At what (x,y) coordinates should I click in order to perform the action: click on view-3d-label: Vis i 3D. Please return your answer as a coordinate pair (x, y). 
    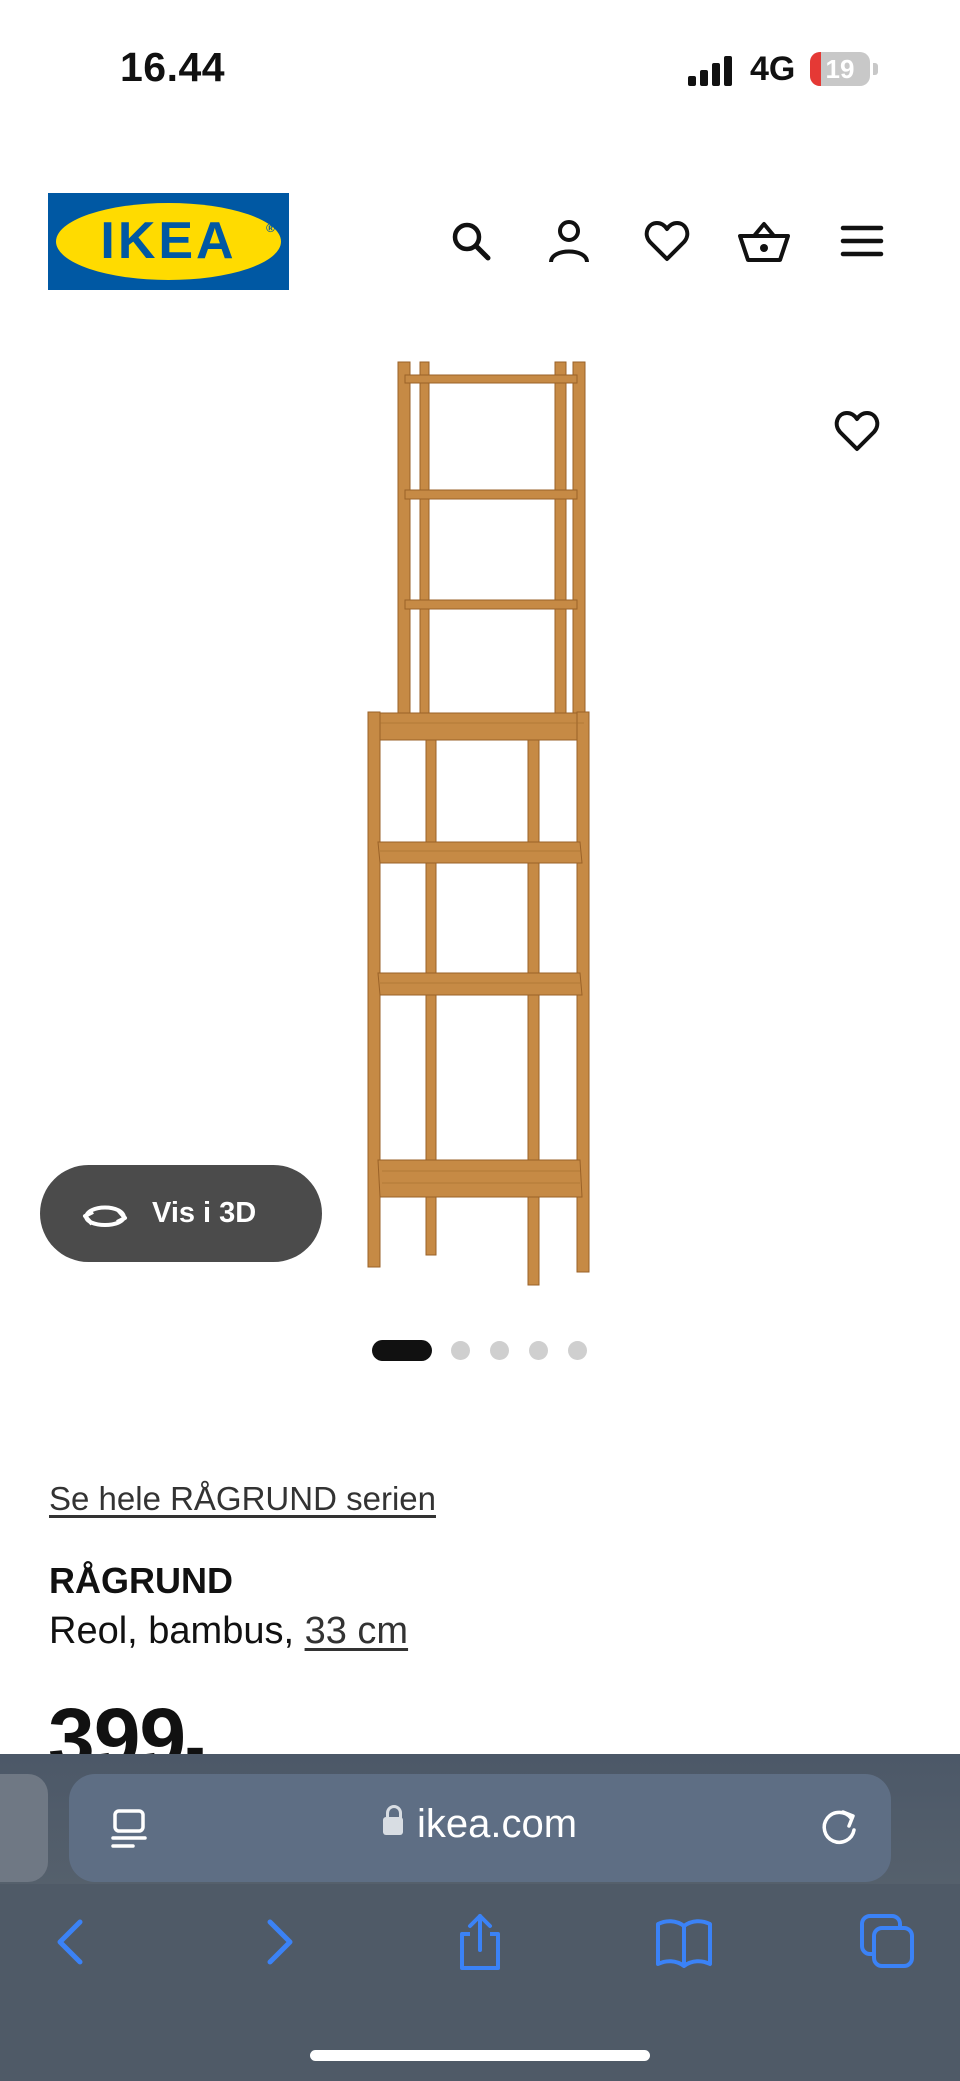
    Looking at the image, I should click on (204, 1213).